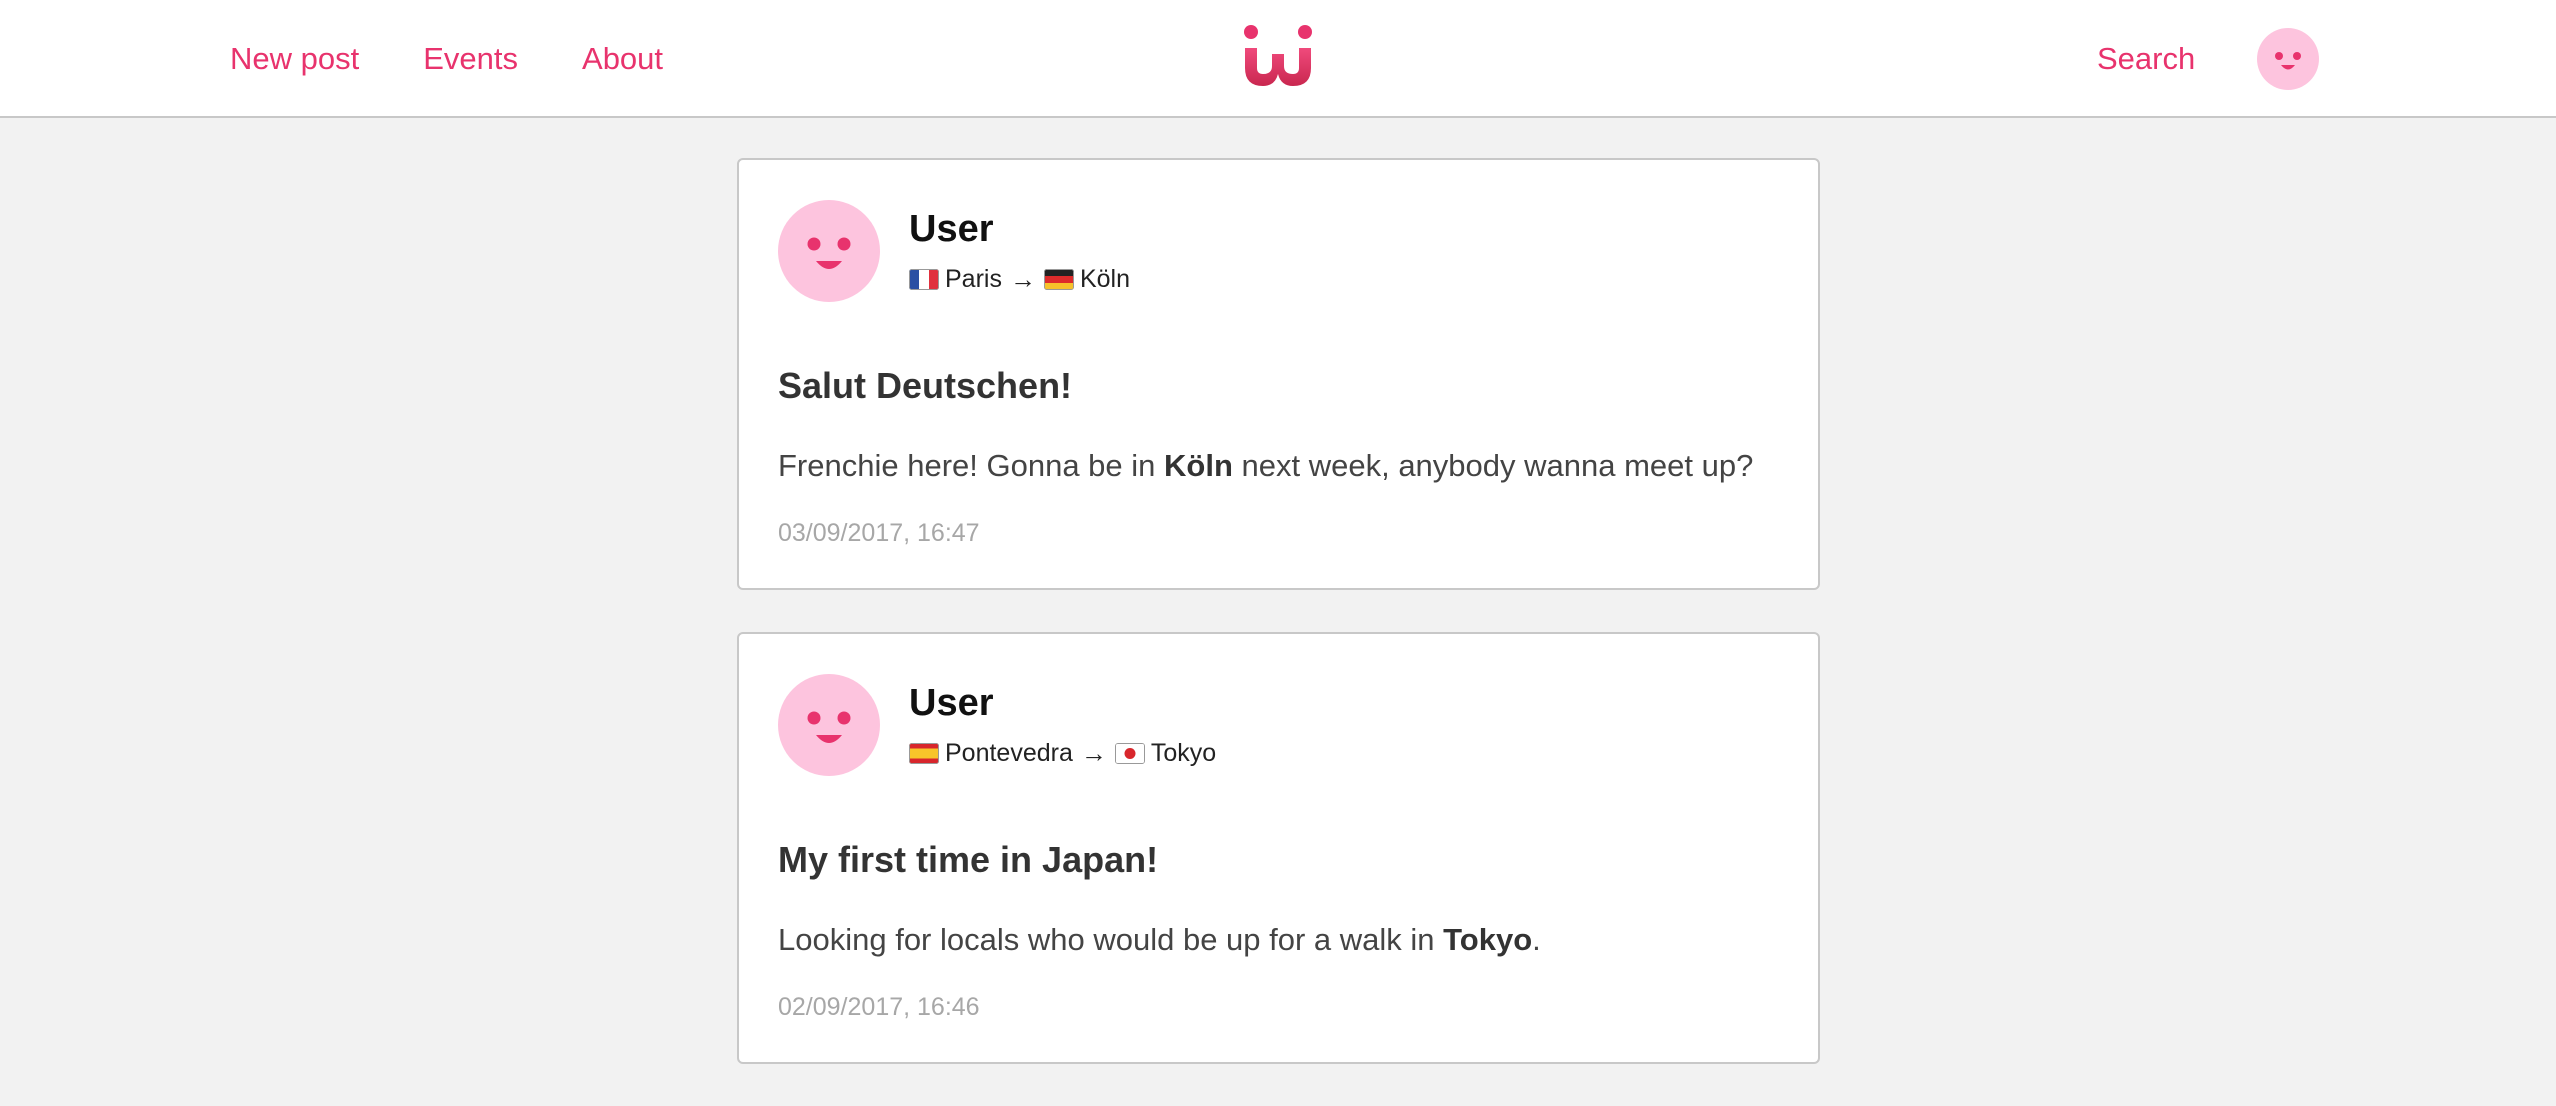 This screenshot has width=2556, height=1106. I want to click on spain-flag-icon, so click(924, 753).